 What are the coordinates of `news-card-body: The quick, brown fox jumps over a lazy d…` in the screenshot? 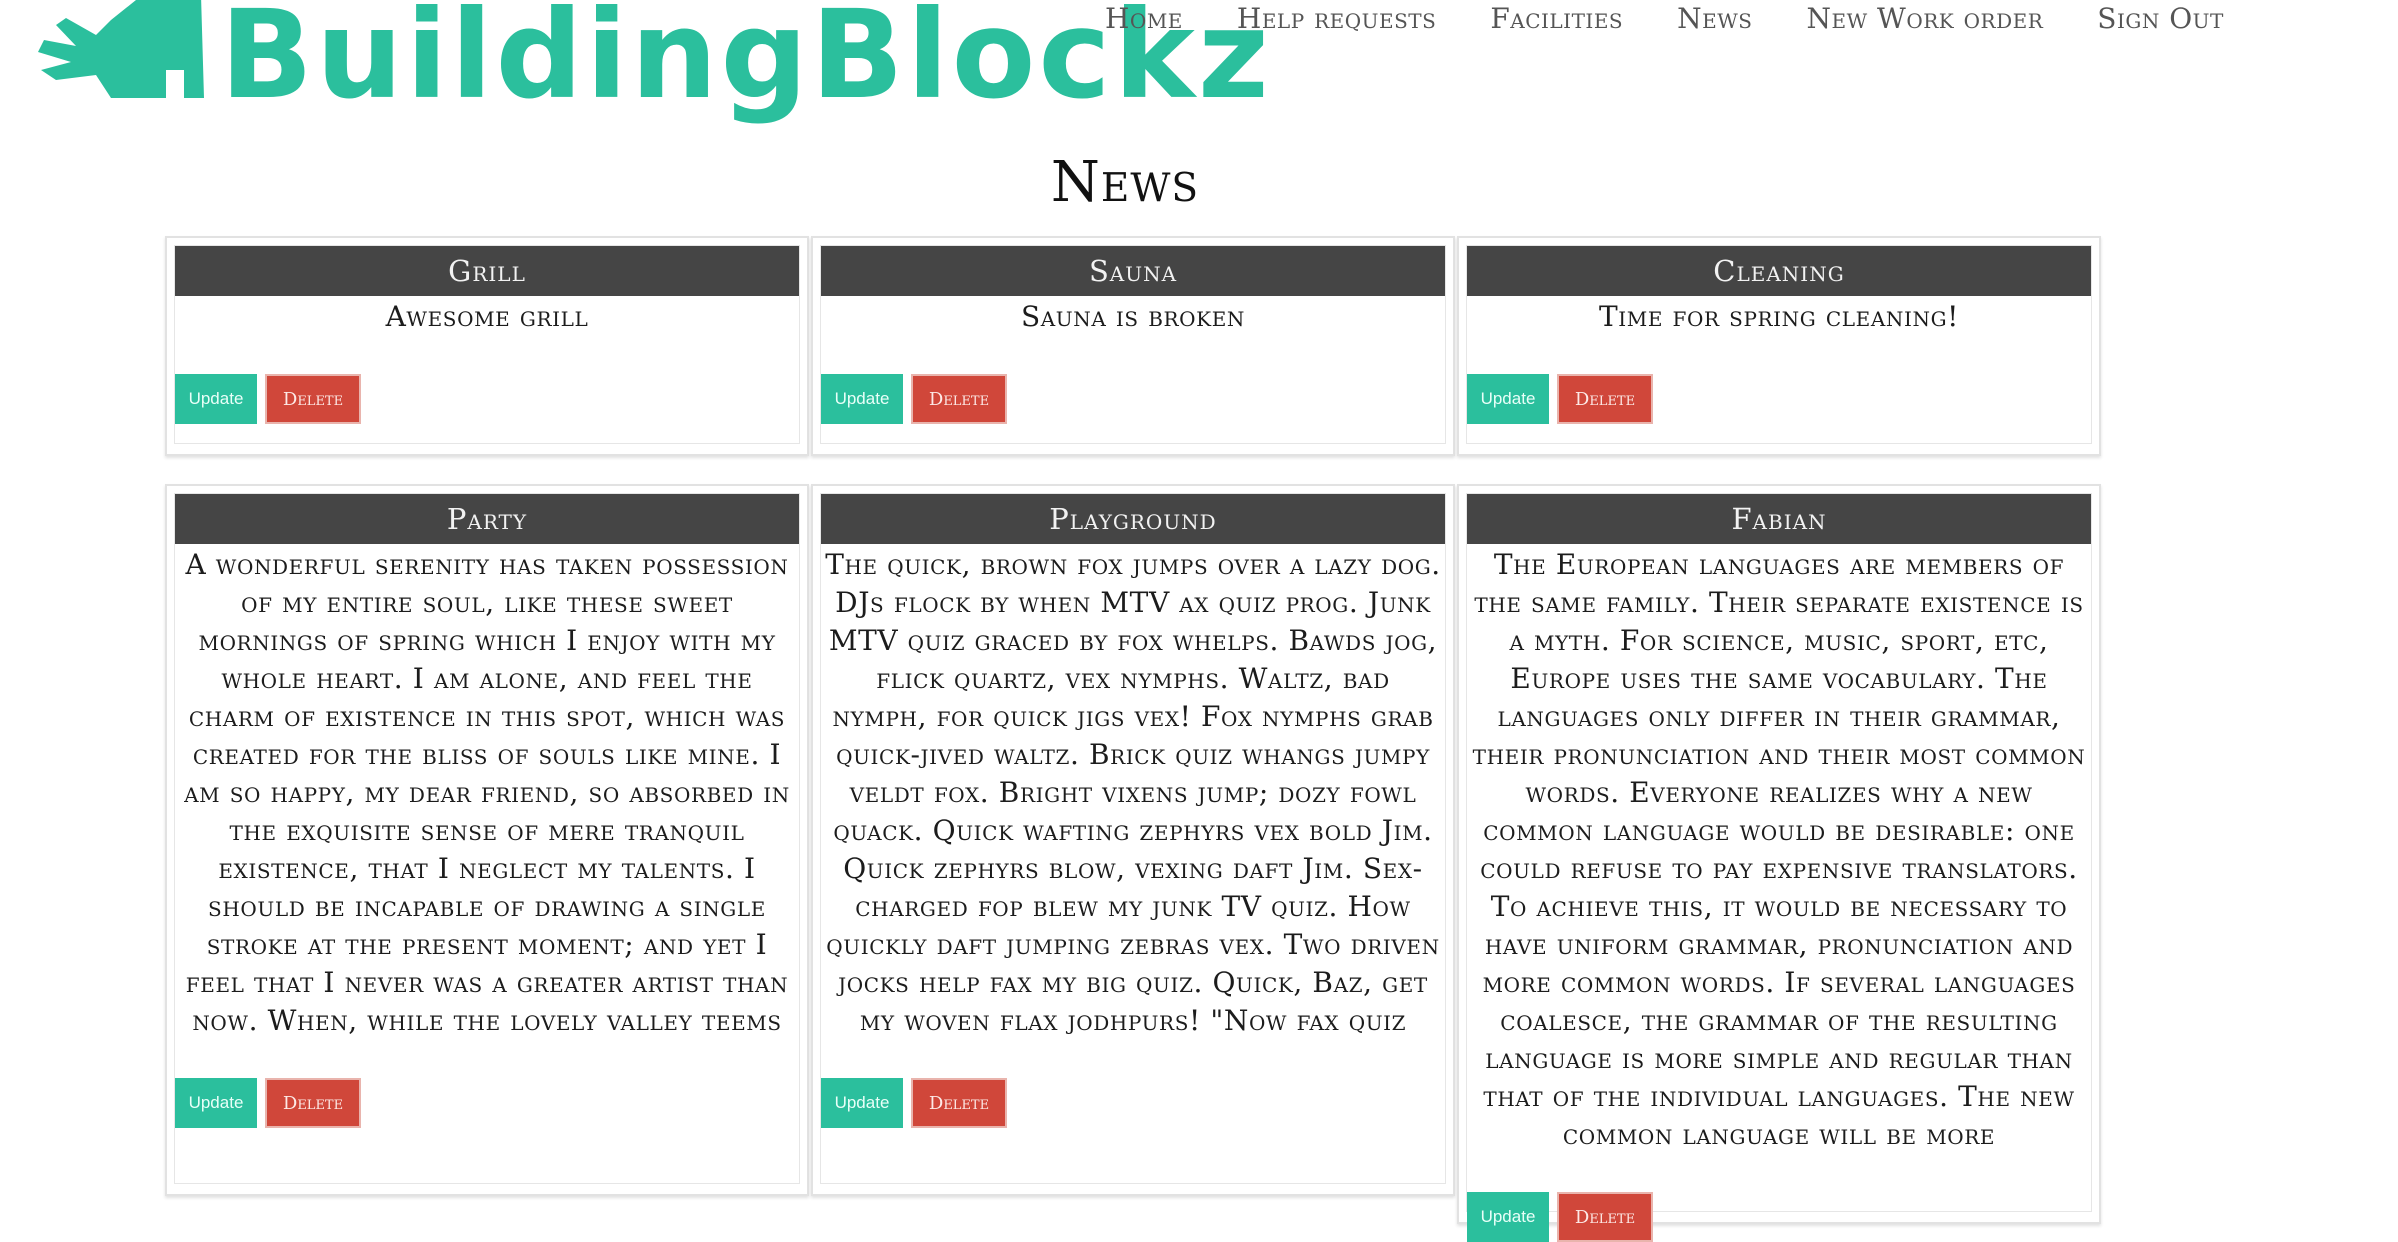 It's located at (1133, 796).